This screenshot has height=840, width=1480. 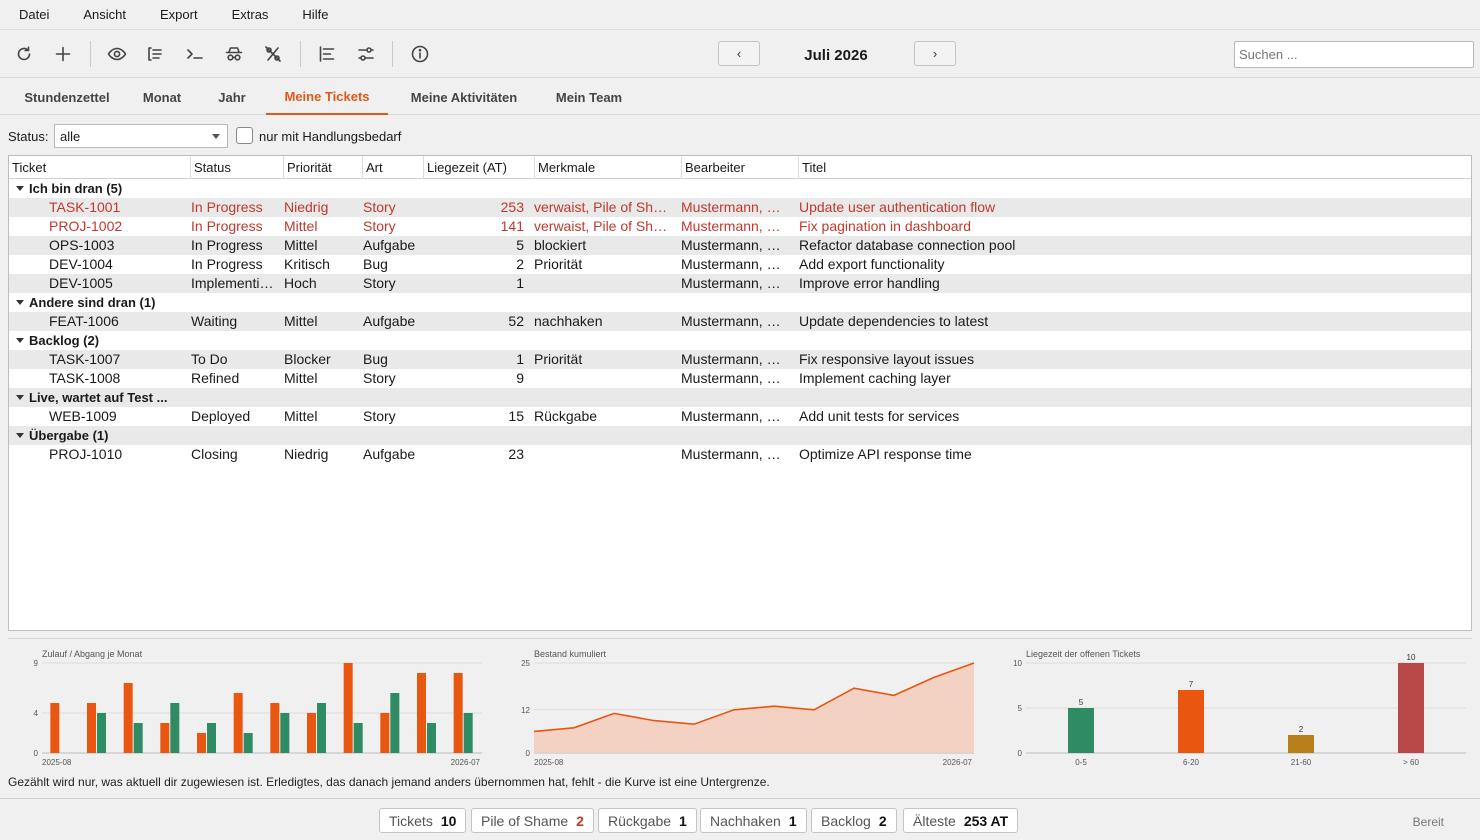 I want to click on status-select-value: alle, so click(x=70, y=136).